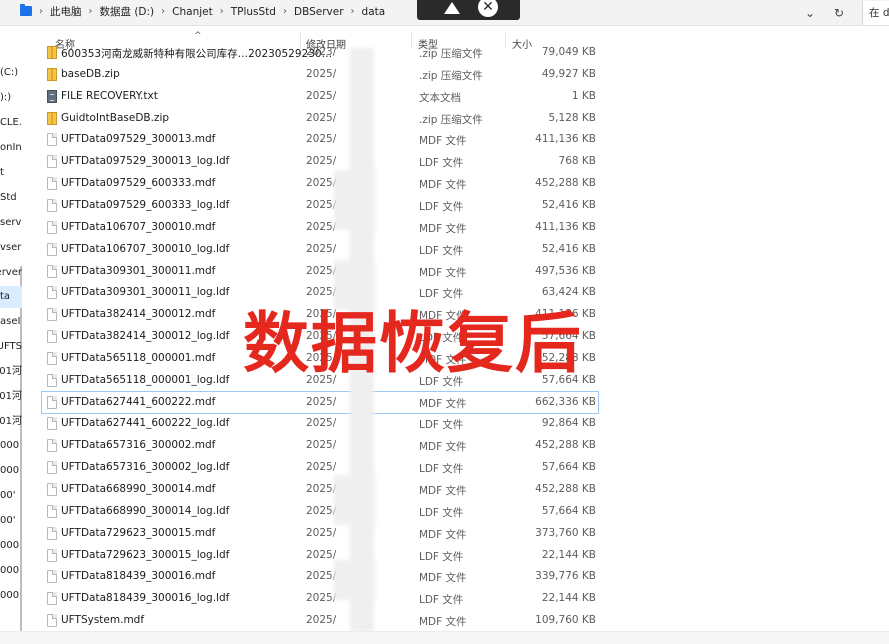 Image resolution: width=889 pixels, height=644 pixels. Describe the element at coordinates (440, 97) in the screenshot. I see `file-type: 文本文档` at that location.